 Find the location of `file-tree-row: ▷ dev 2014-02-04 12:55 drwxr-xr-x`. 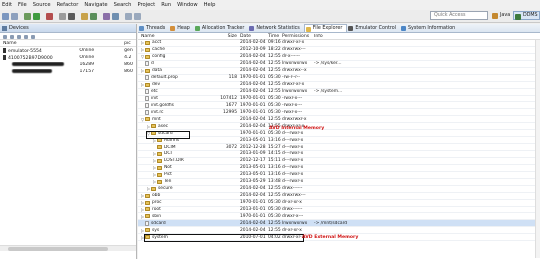

file-tree-row: ▷ dev 2014-02-04 12:55 drwxr-xr-x is located at coordinates (339, 85).